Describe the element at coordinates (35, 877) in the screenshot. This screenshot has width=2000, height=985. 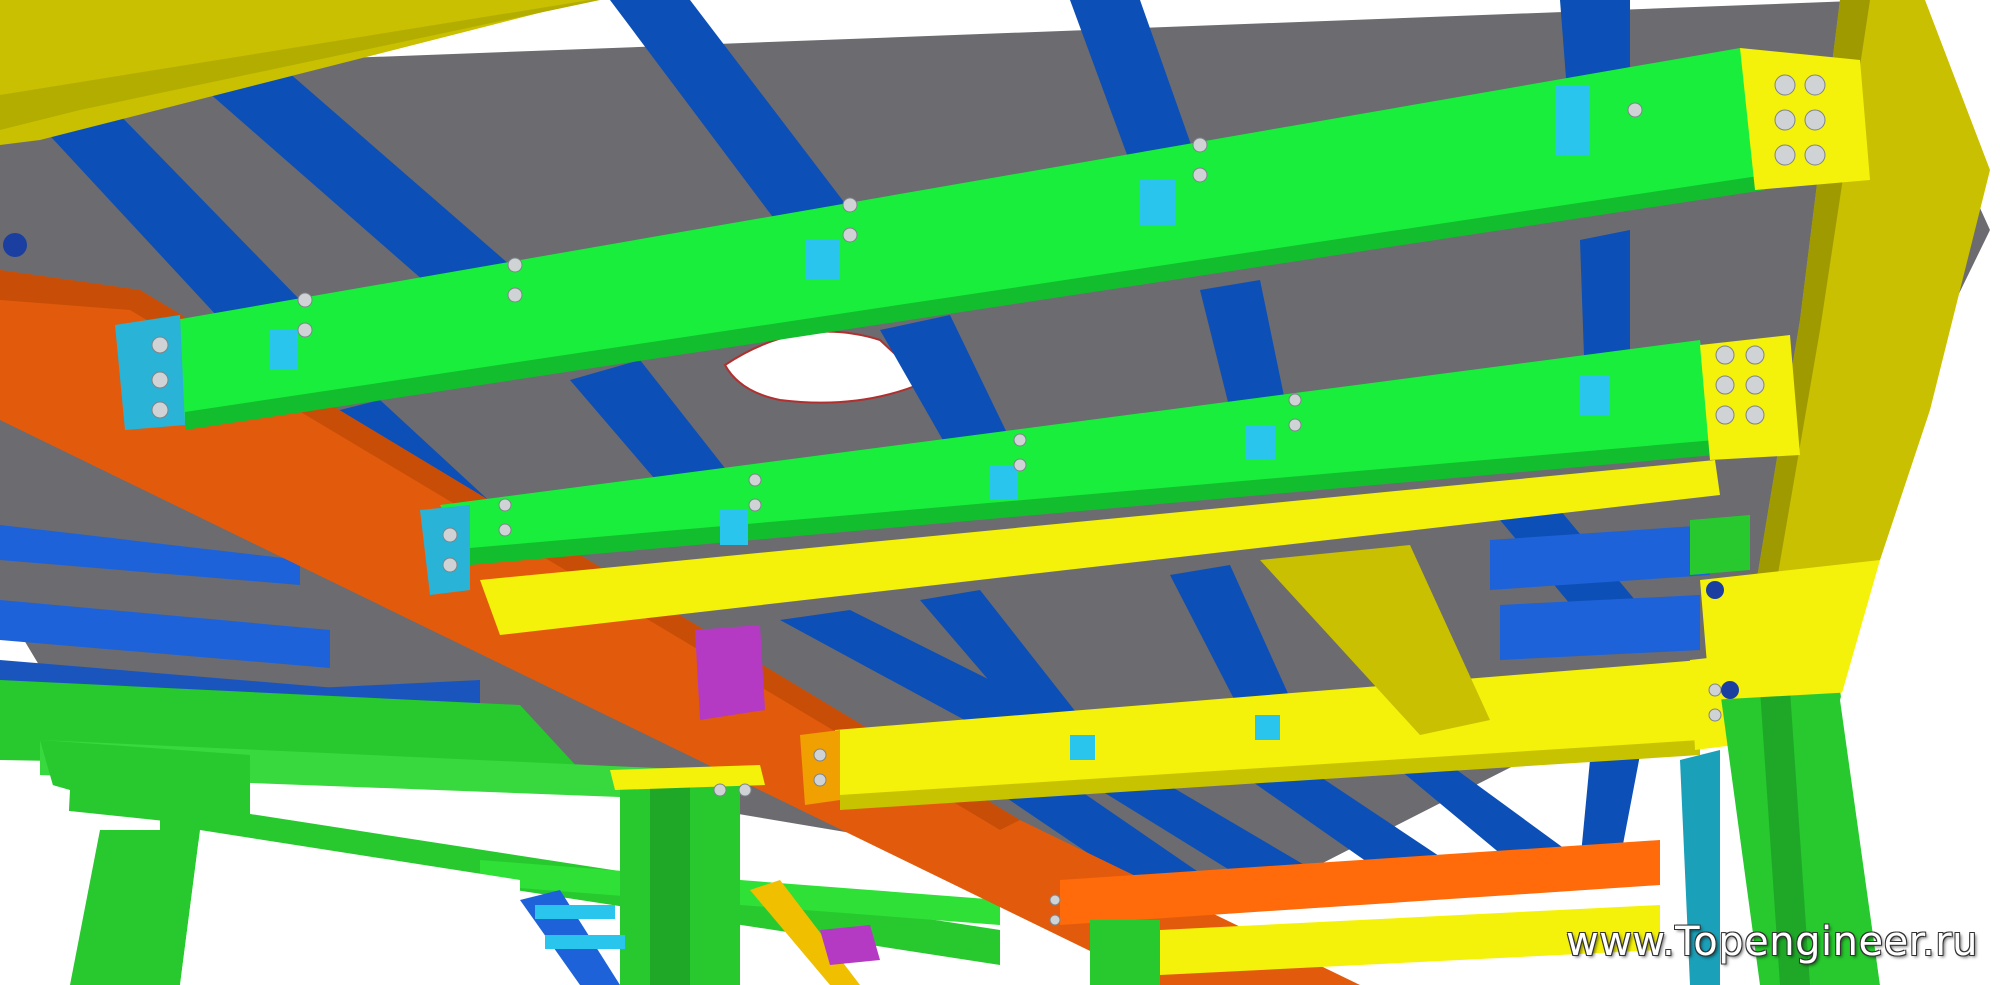
I see `sky-corner-left` at that location.